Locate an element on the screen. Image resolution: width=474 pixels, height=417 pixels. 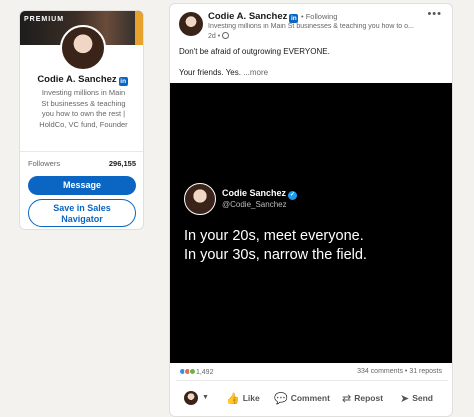
tweet-author-name: Codie Sanchez is located at coordinates (254, 193).